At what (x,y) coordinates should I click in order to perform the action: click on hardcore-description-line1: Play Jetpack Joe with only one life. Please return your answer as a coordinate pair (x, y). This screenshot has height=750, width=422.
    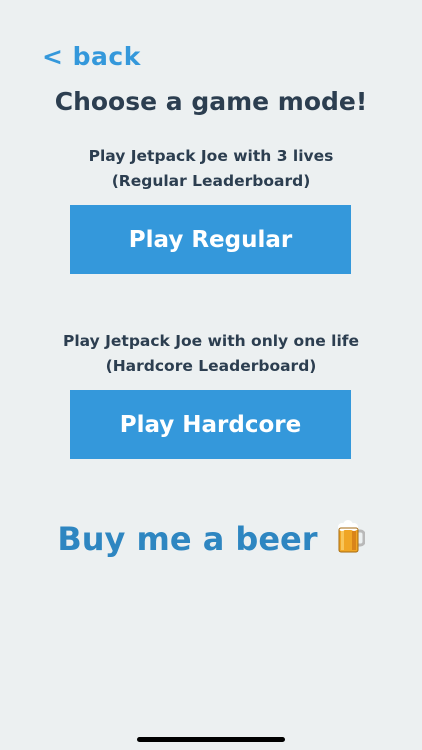
    Looking at the image, I should click on (211, 341).